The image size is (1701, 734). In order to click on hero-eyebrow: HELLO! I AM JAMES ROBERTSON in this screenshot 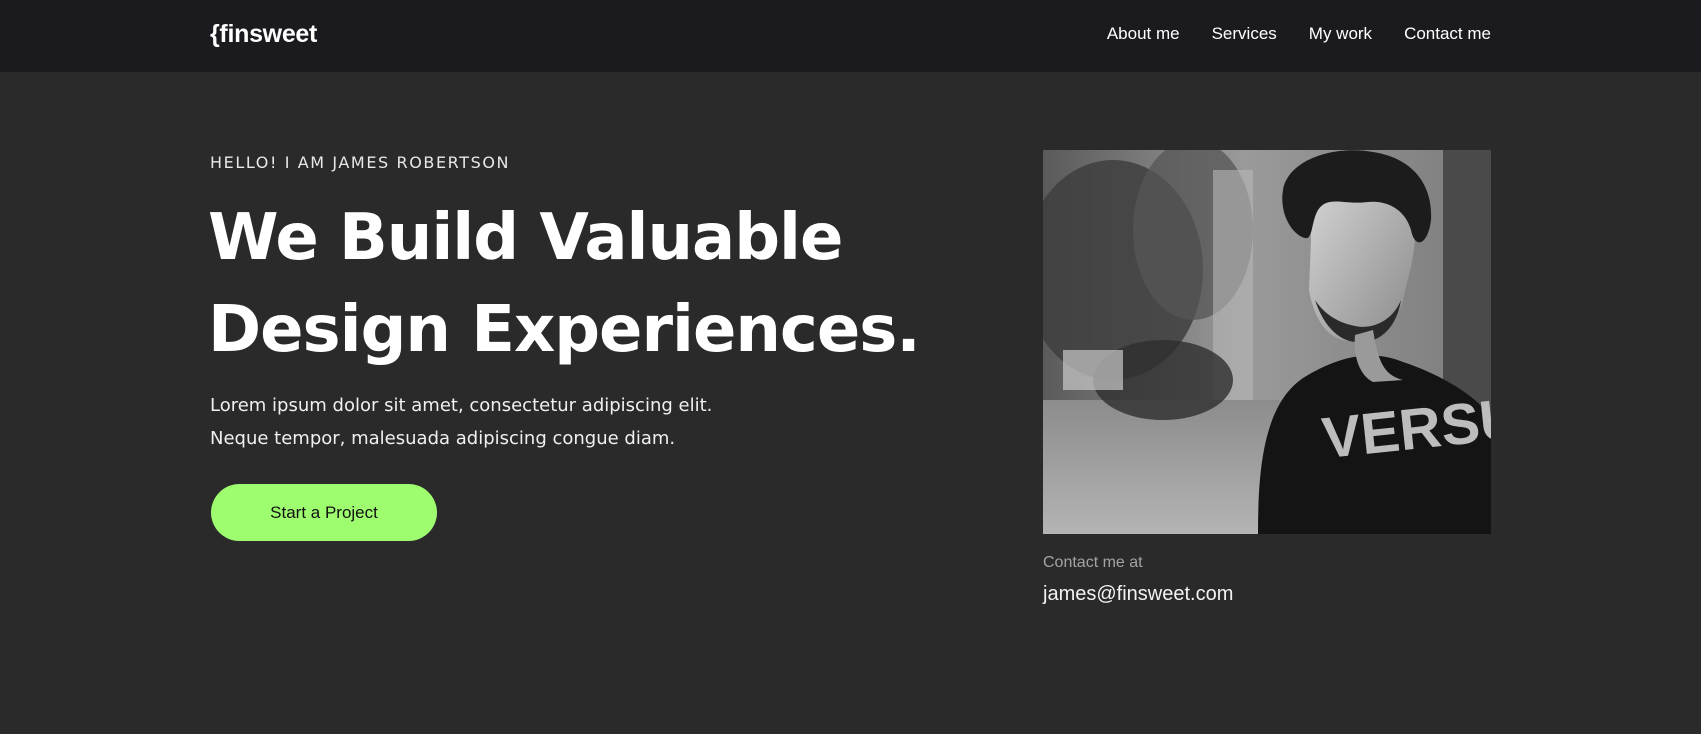, I will do `click(360, 162)`.